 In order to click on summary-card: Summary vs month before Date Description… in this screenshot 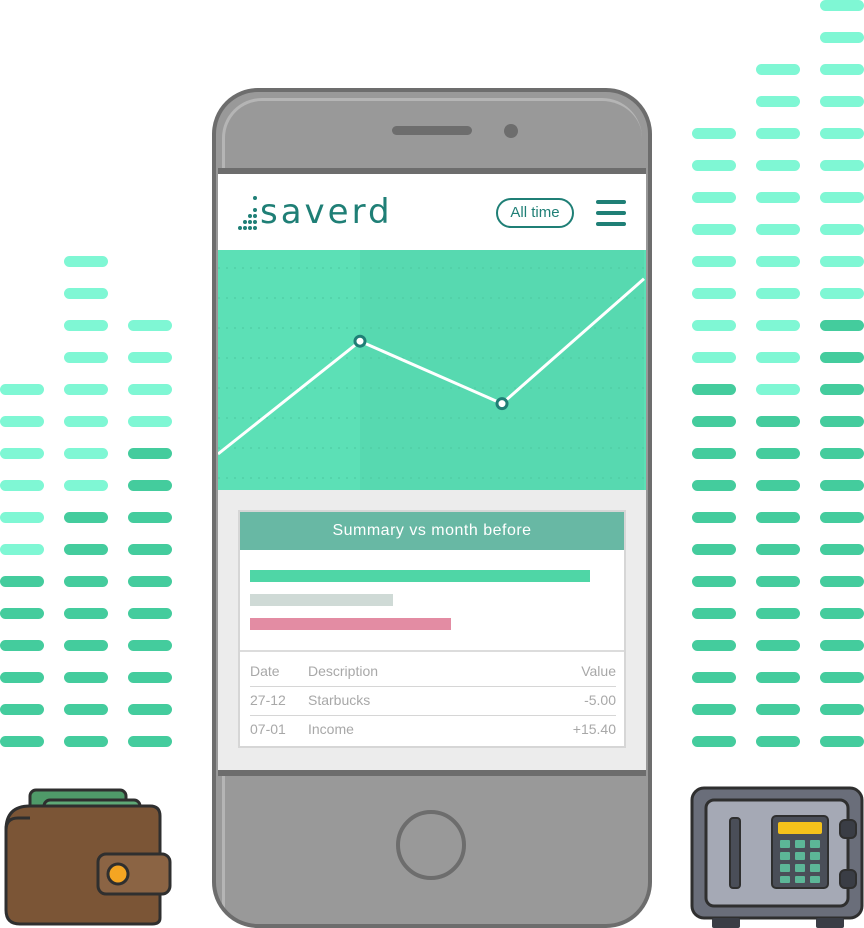, I will do `click(432, 629)`.